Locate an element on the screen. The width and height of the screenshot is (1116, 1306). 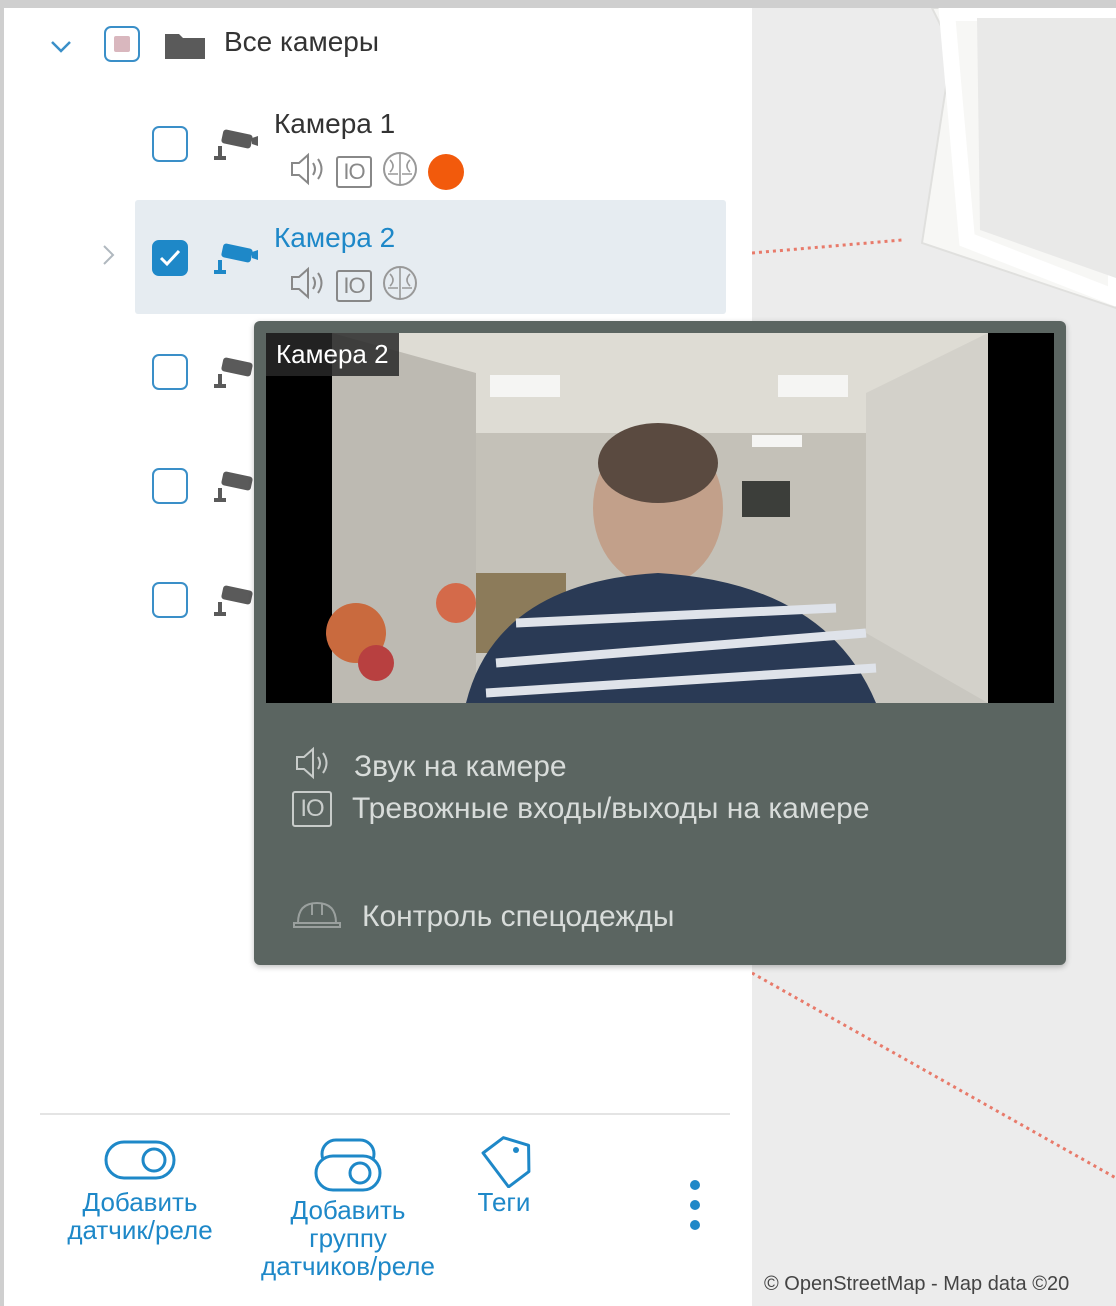
camera-1-features: IO is located at coordinates (376, 171).